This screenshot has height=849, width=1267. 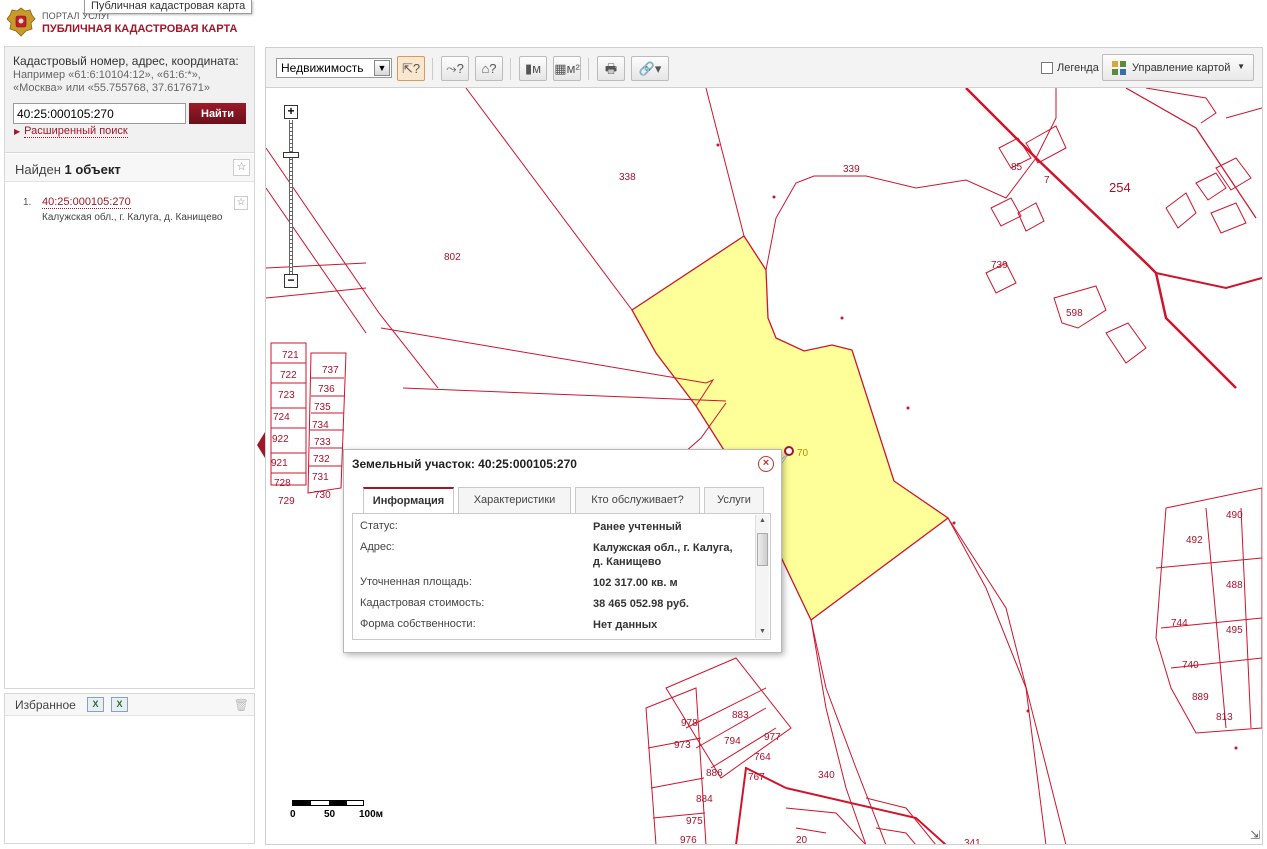 I want to click on parcel-label: 978, so click(x=689, y=723).